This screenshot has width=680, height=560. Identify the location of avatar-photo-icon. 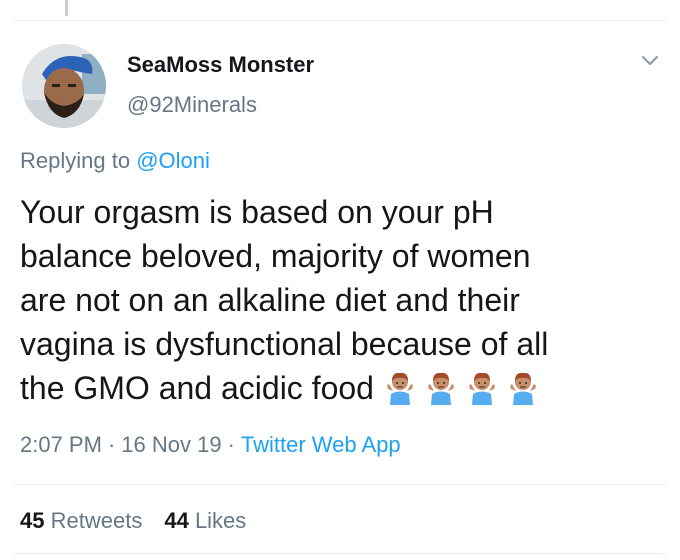
(64, 86).